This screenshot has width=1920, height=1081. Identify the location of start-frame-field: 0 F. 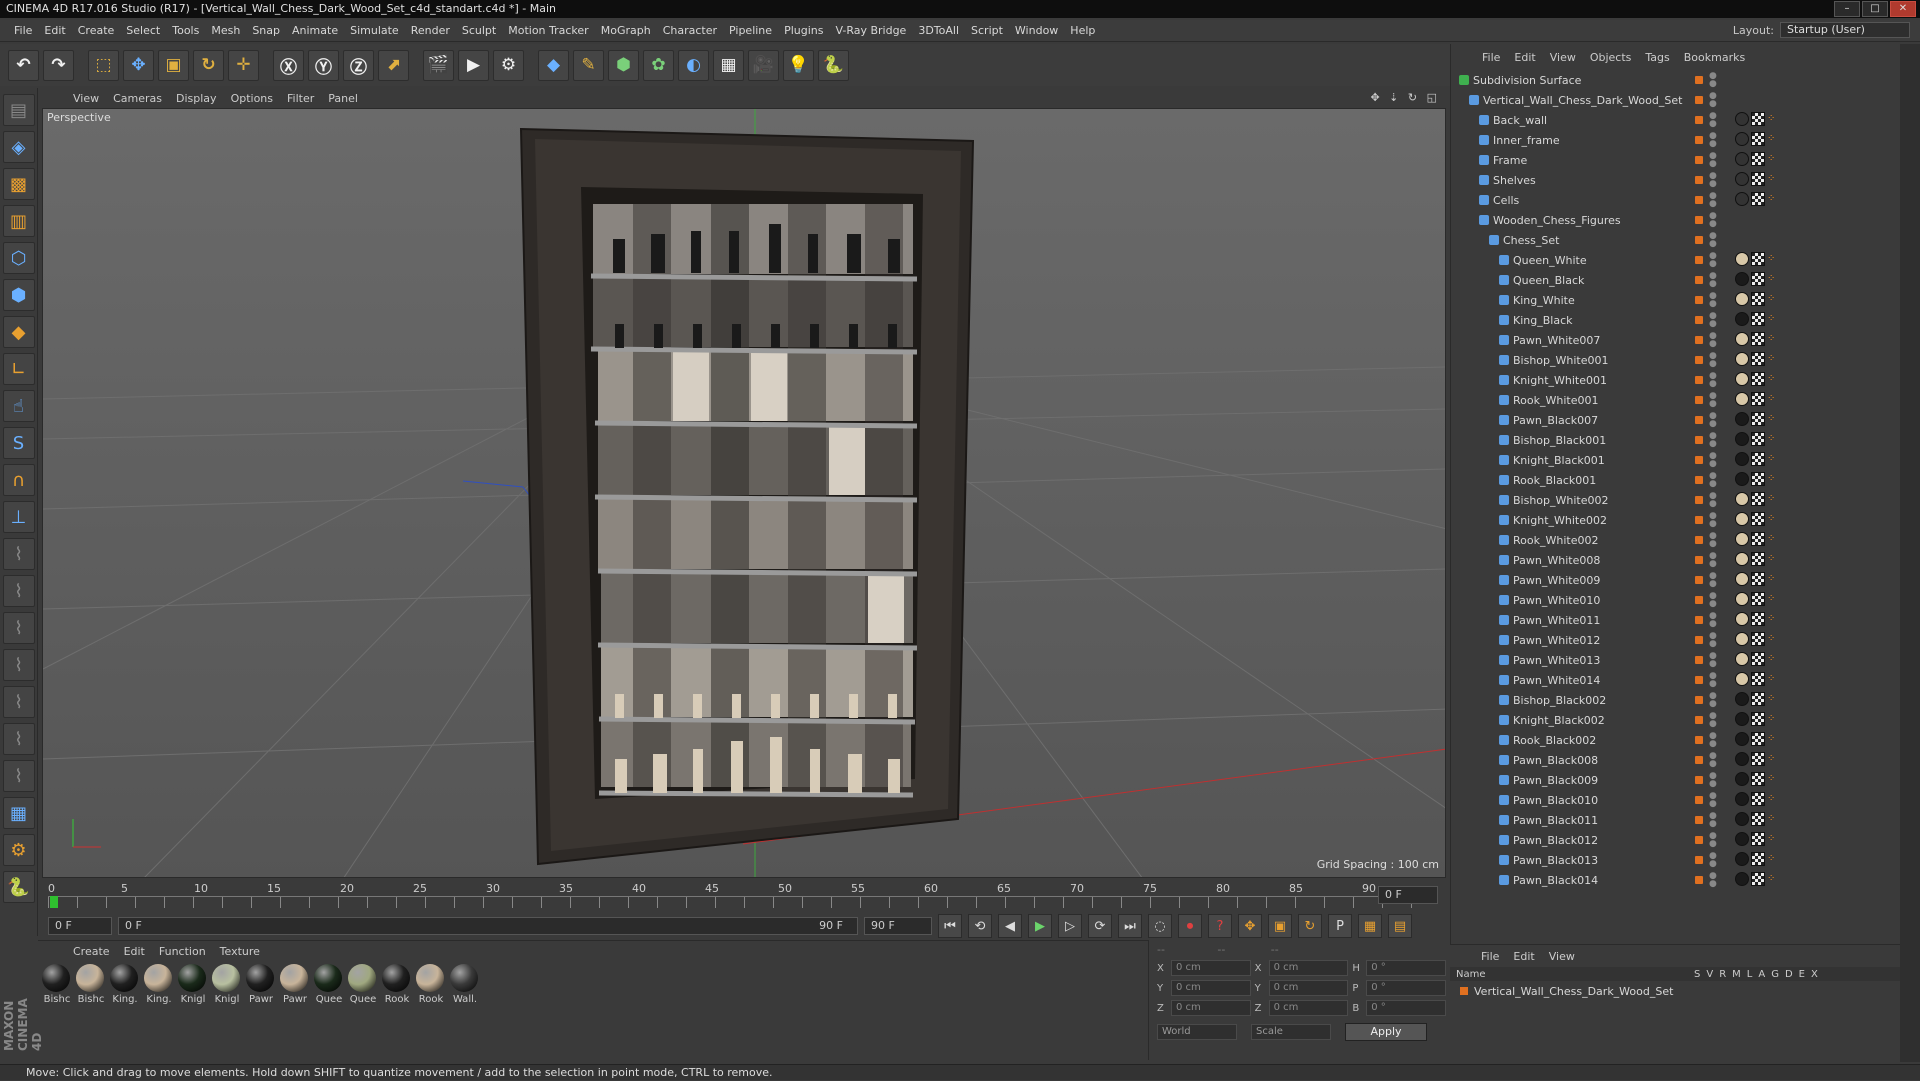
(80, 926).